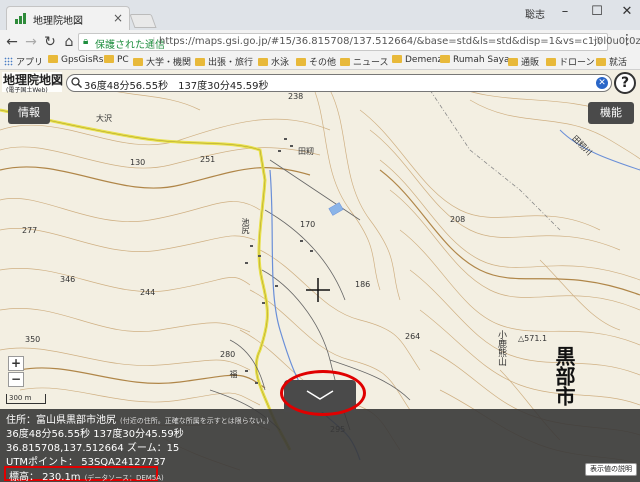 This screenshot has width=640, height=482. What do you see at coordinates (31, 42) in the screenshot?
I see `forward-icon: →` at bounding box center [31, 42].